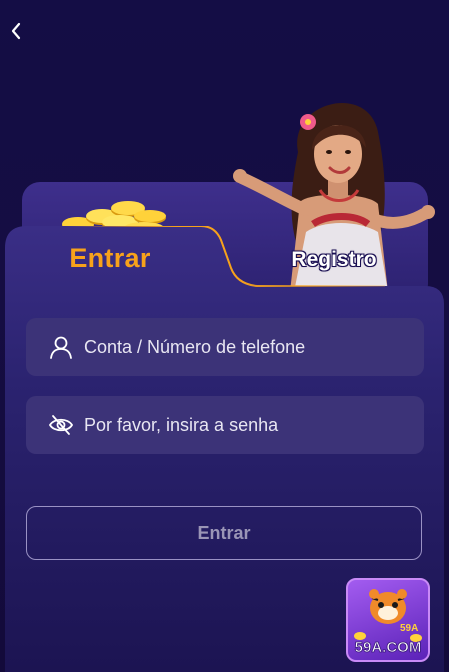  I want to click on tab-entrar: Entrar, so click(110, 258).